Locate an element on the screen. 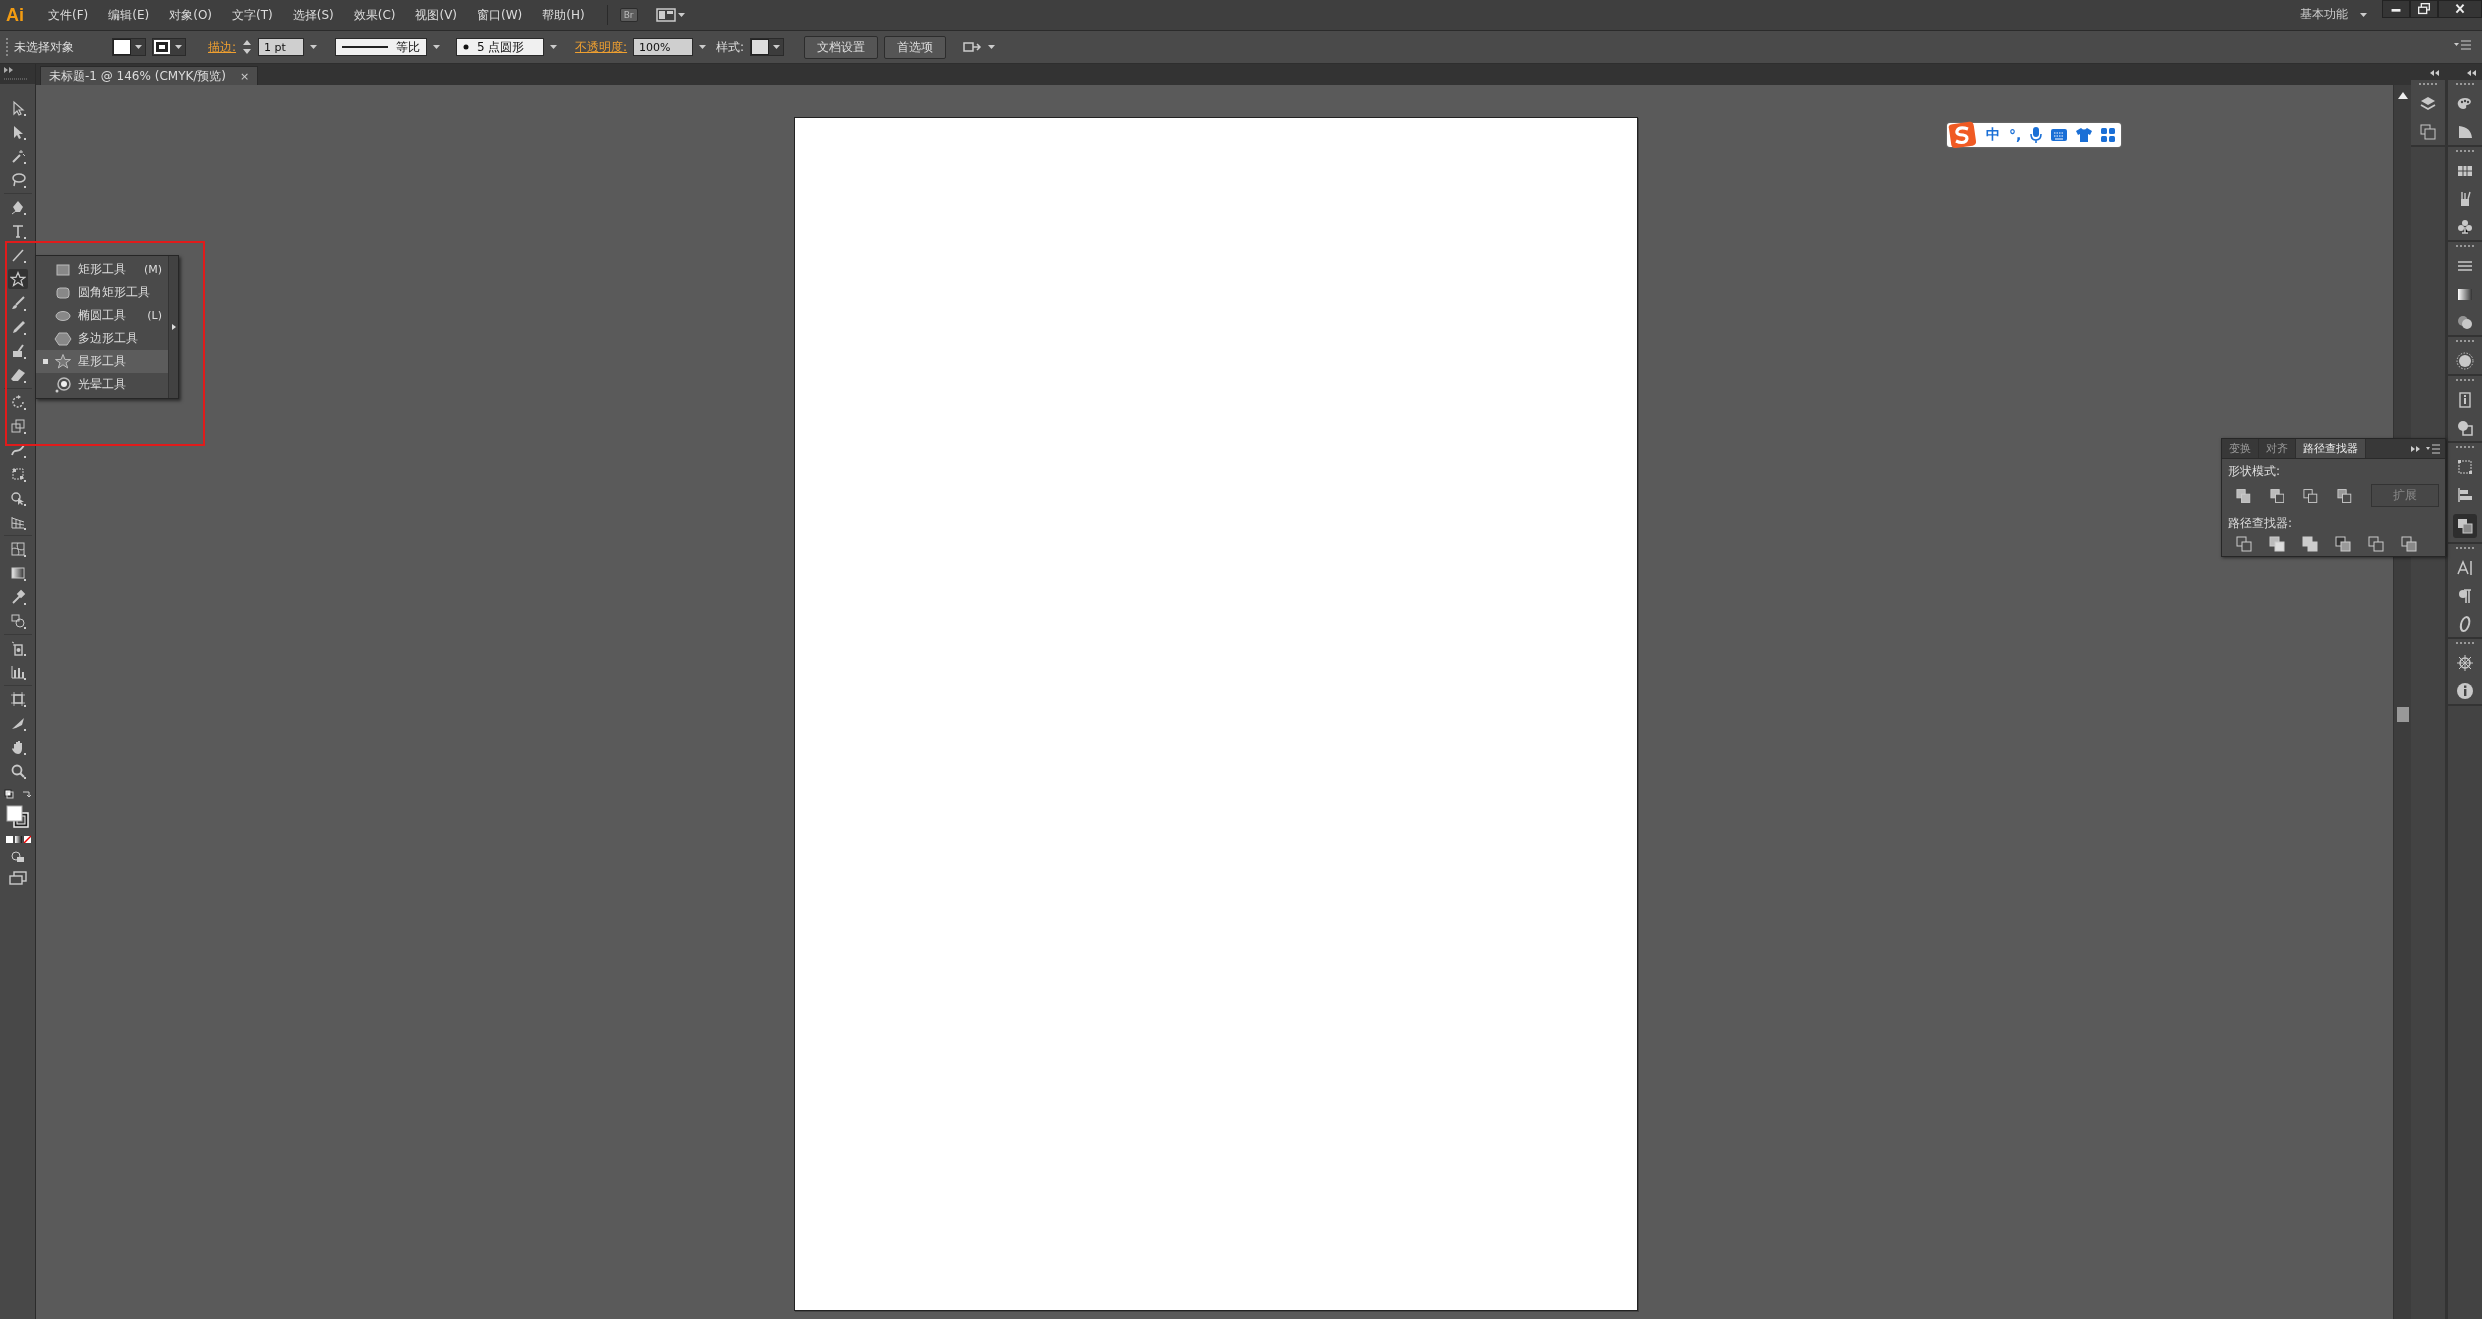 The height and width of the screenshot is (1319, 2482). graphic-style-swatch is located at coordinates (767, 47).